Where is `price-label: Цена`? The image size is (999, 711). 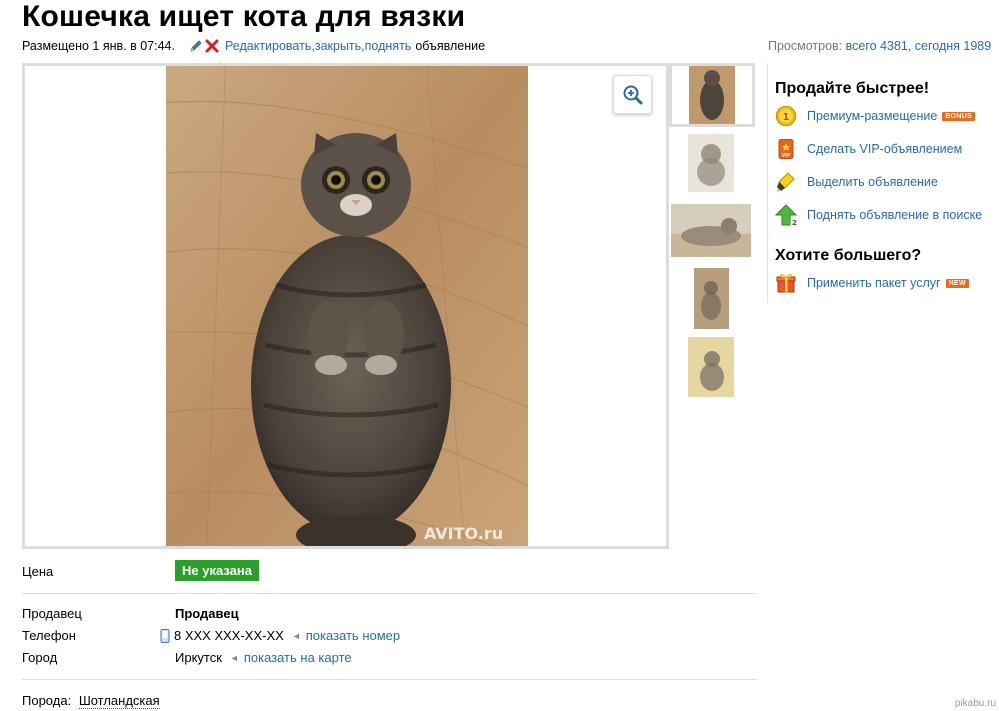 price-label: Цена is located at coordinates (38, 571).